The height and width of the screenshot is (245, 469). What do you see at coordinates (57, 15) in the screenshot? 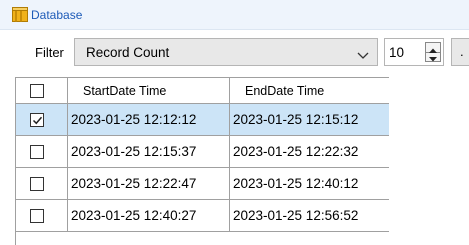
I see `window-title: Database` at bounding box center [57, 15].